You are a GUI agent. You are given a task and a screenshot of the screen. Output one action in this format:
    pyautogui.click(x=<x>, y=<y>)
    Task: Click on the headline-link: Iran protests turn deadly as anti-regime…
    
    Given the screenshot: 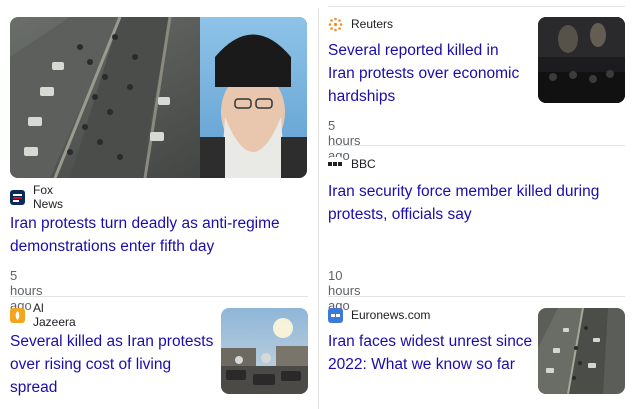 What is the action you would take?
    pyautogui.click(x=159, y=235)
    